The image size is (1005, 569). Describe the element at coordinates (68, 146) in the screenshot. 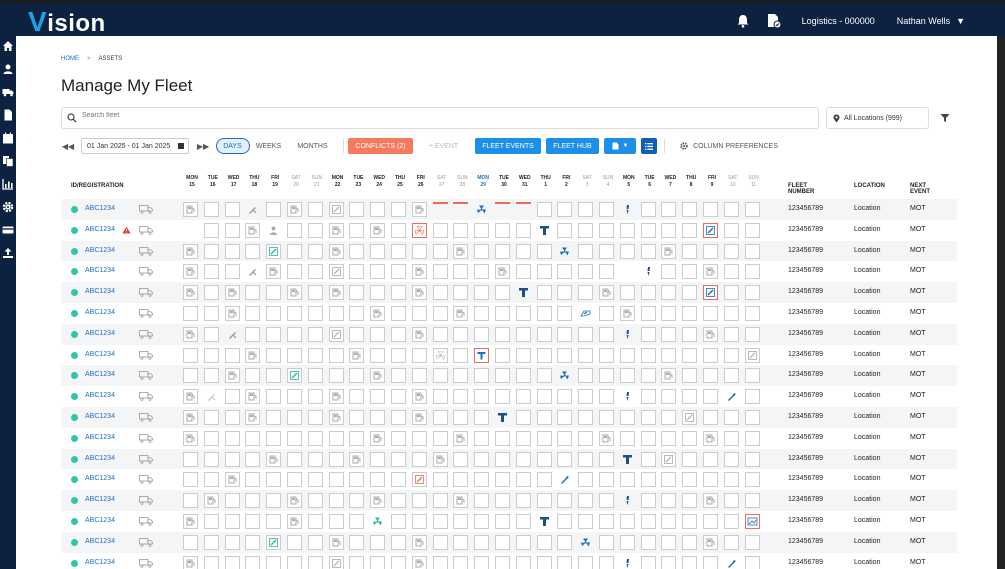

I see `prev-range-icon: ◀◀` at that location.